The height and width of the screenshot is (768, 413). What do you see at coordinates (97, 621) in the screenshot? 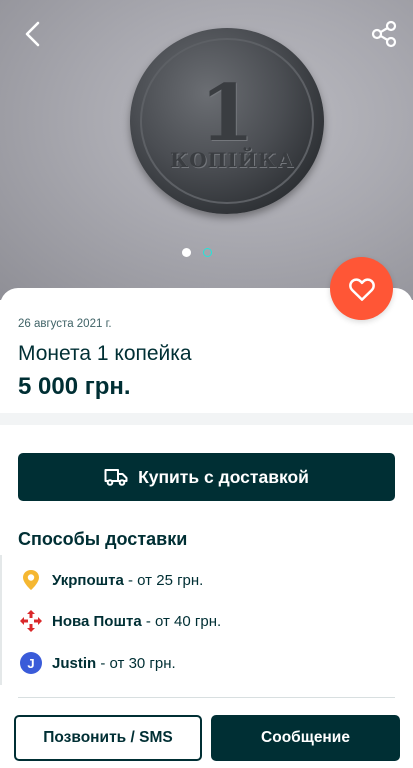
I see `delivery-option-name: Нова Пошта` at bounding box center [97, 621].